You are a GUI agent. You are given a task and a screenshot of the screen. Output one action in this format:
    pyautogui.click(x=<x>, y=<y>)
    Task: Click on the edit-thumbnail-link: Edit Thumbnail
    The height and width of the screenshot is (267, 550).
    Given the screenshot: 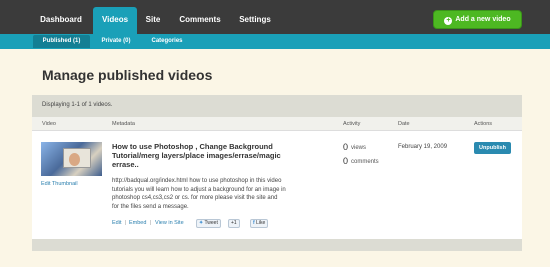 What is the action you would take?
    pyautogui.click(x=59, y=184)
    